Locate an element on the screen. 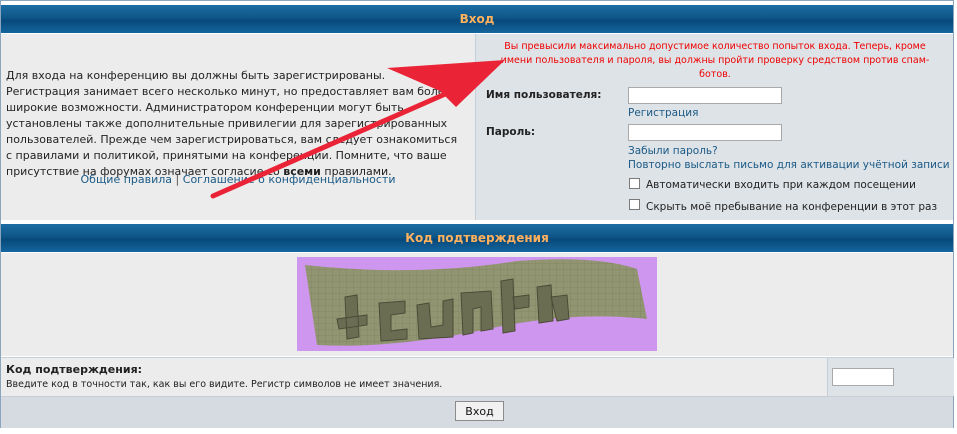 The height and width of the screenshot is (434, 957). captcha-image is located at coordinates (477, 304).